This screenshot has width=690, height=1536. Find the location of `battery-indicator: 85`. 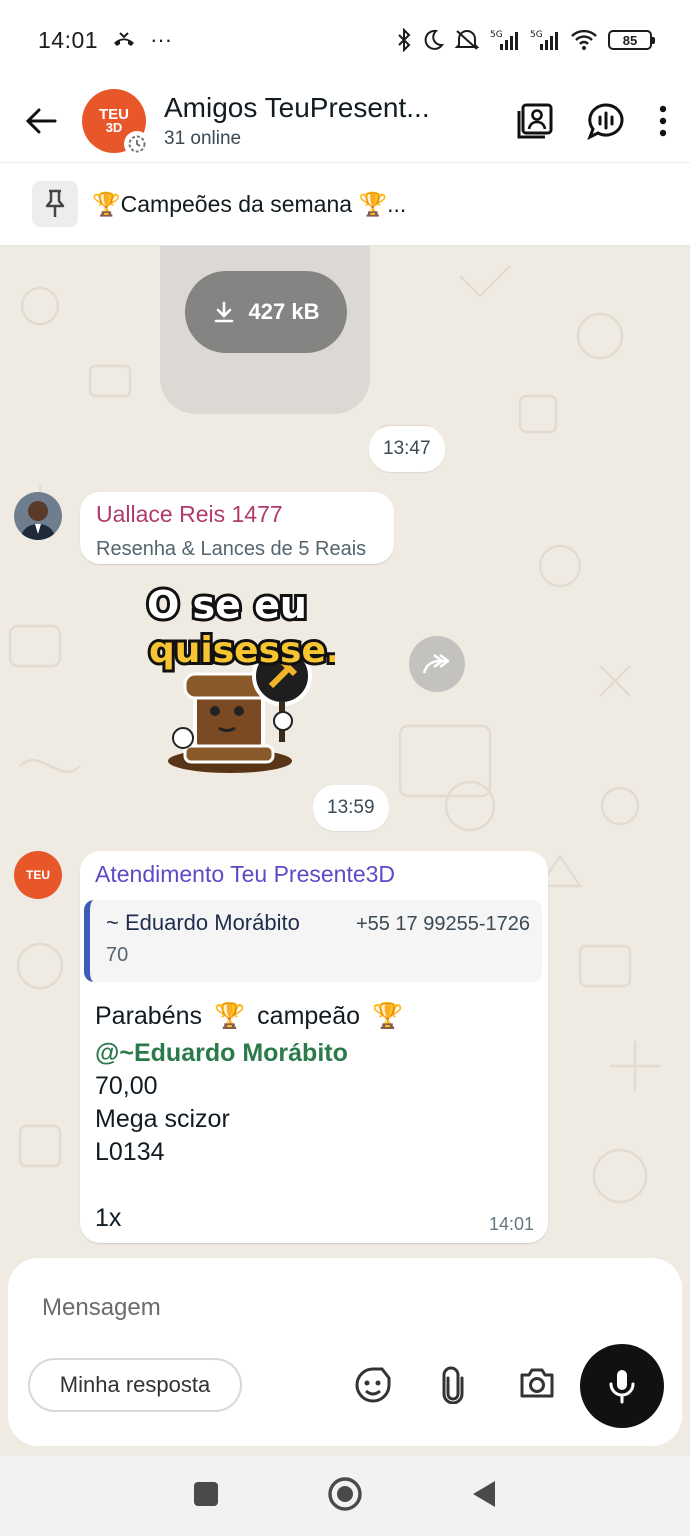

battery-indicator: 85 is located at coordinates (631, 40).